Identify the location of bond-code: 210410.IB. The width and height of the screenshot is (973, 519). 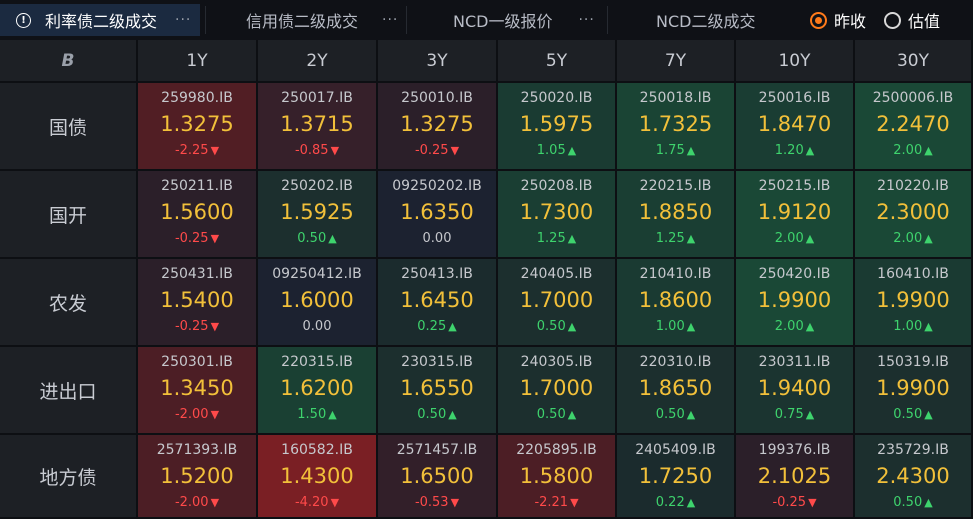
(675, 274).